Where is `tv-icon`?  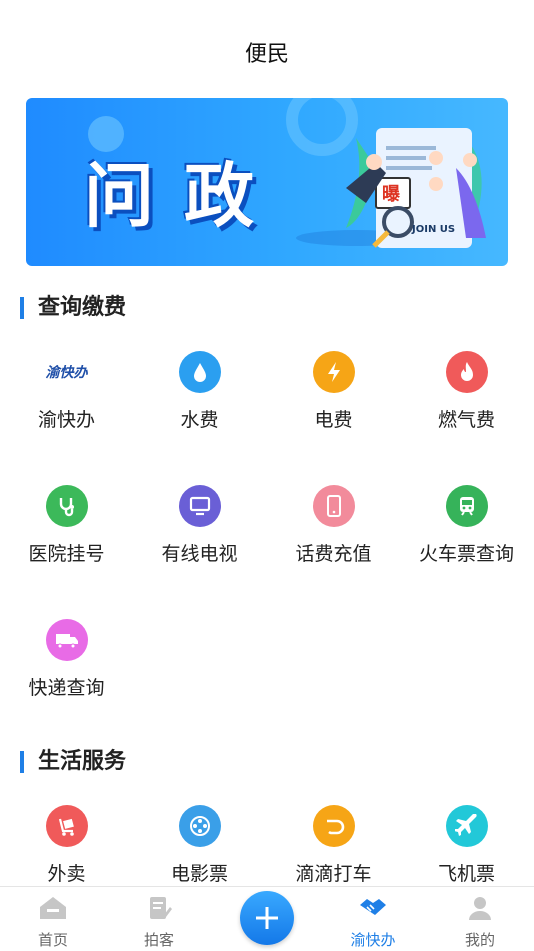 tv-icon is located at coordinates (199, 506).